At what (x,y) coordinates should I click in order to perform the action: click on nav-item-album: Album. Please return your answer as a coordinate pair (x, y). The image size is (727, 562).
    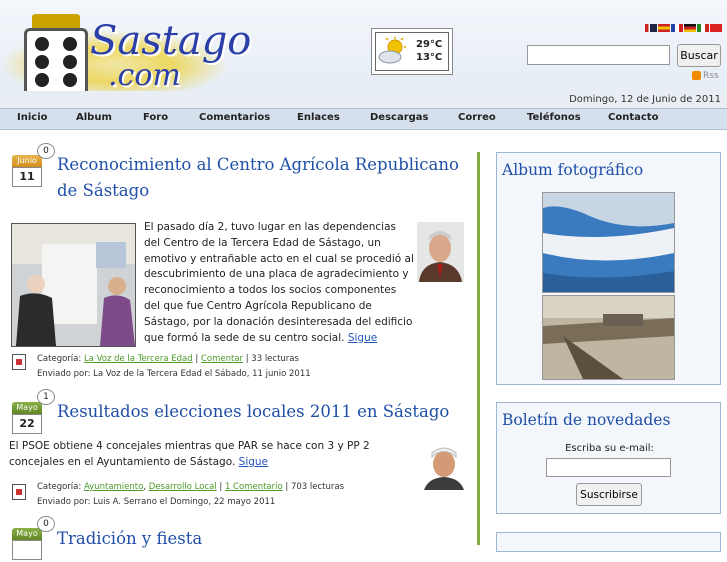
    Looking at the image, I should click on (94, 117).